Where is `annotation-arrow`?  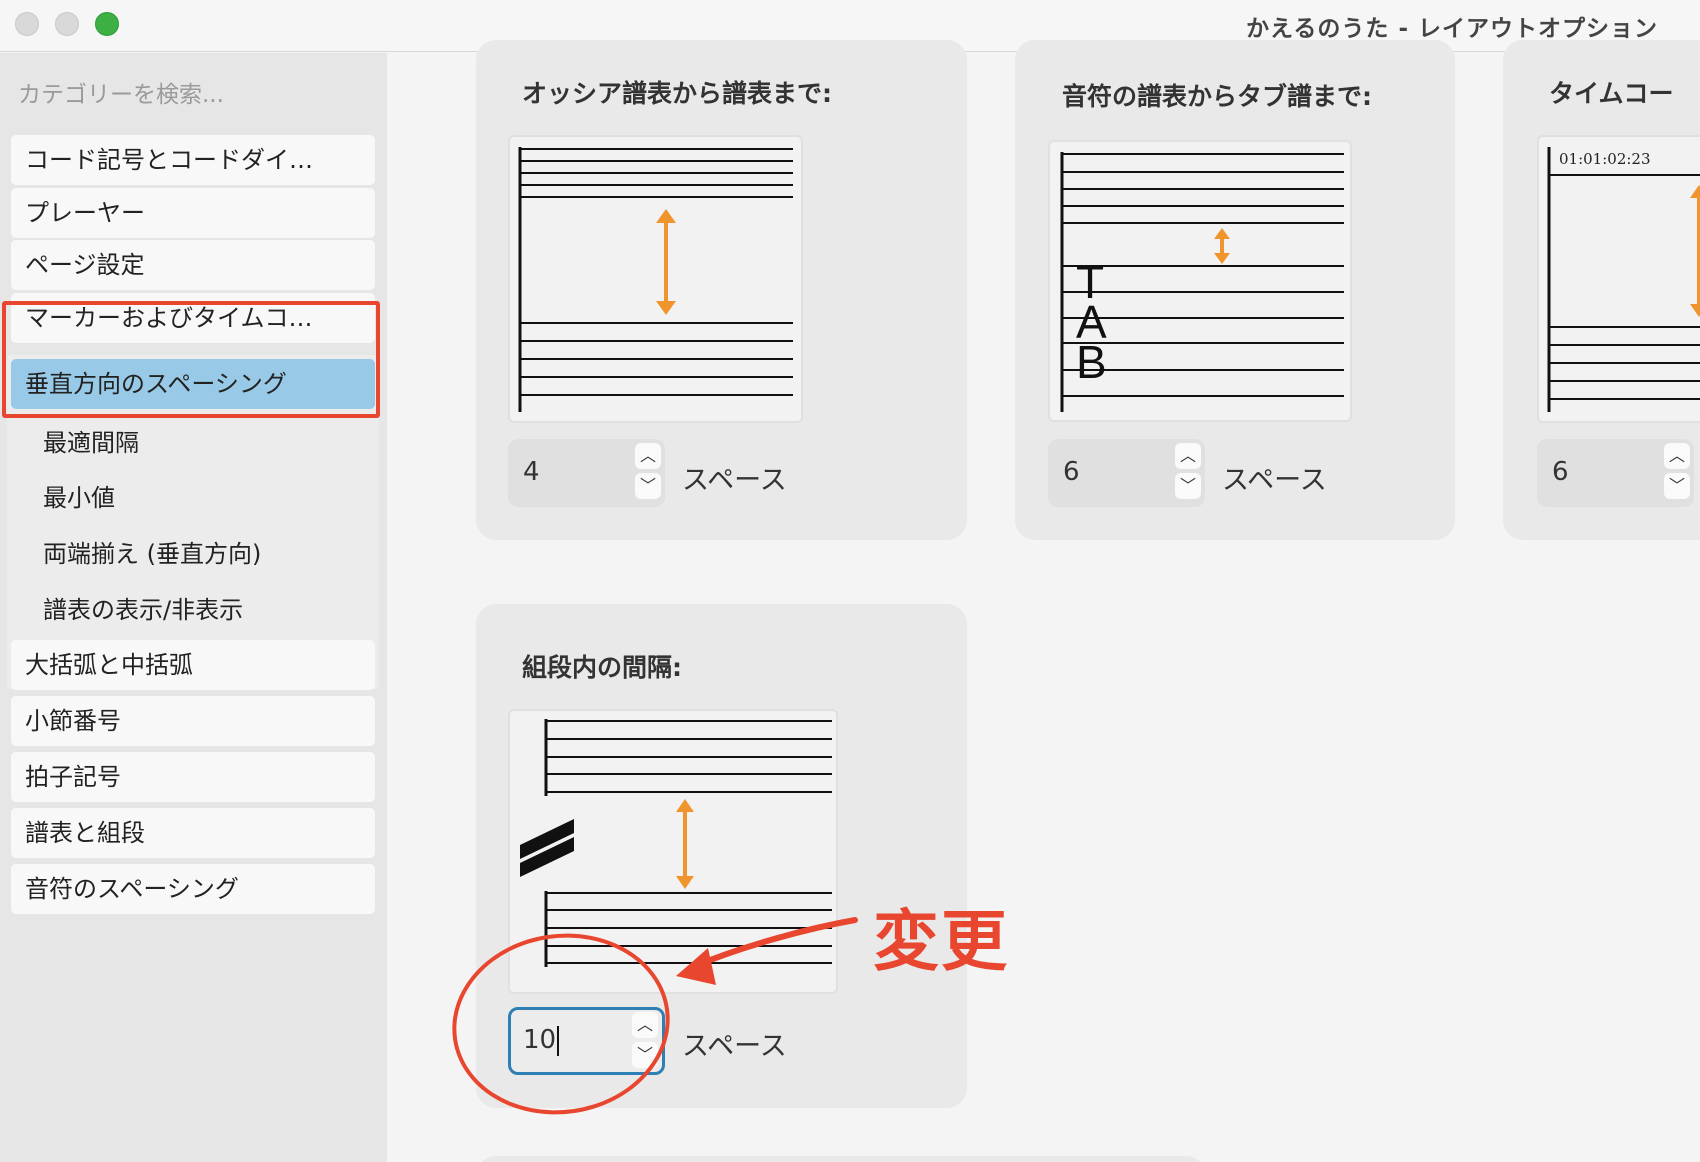 annotation-arrow is located at coordinates (767, 951).